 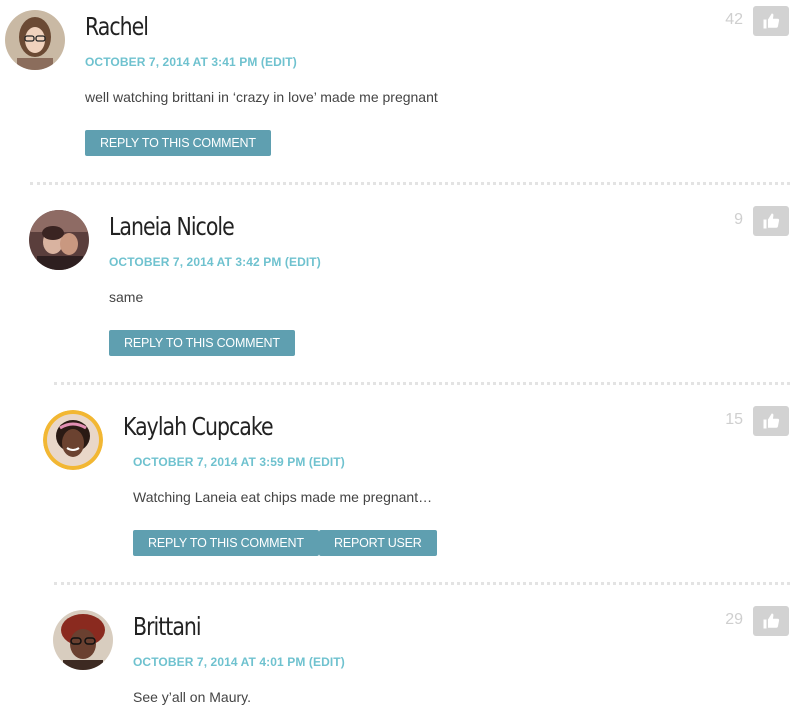 What do you see at coordinates (734, 19) in the screenshot?
I see `vote-count: 42` at bounding box center [734, 19].